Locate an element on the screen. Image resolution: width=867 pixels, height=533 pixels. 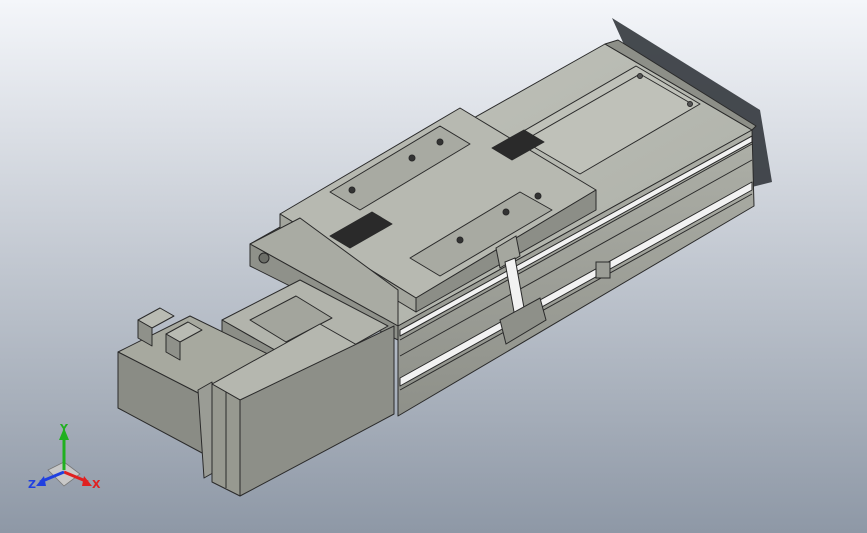
z-axis-label: Z is located at coordinates (32, 484).